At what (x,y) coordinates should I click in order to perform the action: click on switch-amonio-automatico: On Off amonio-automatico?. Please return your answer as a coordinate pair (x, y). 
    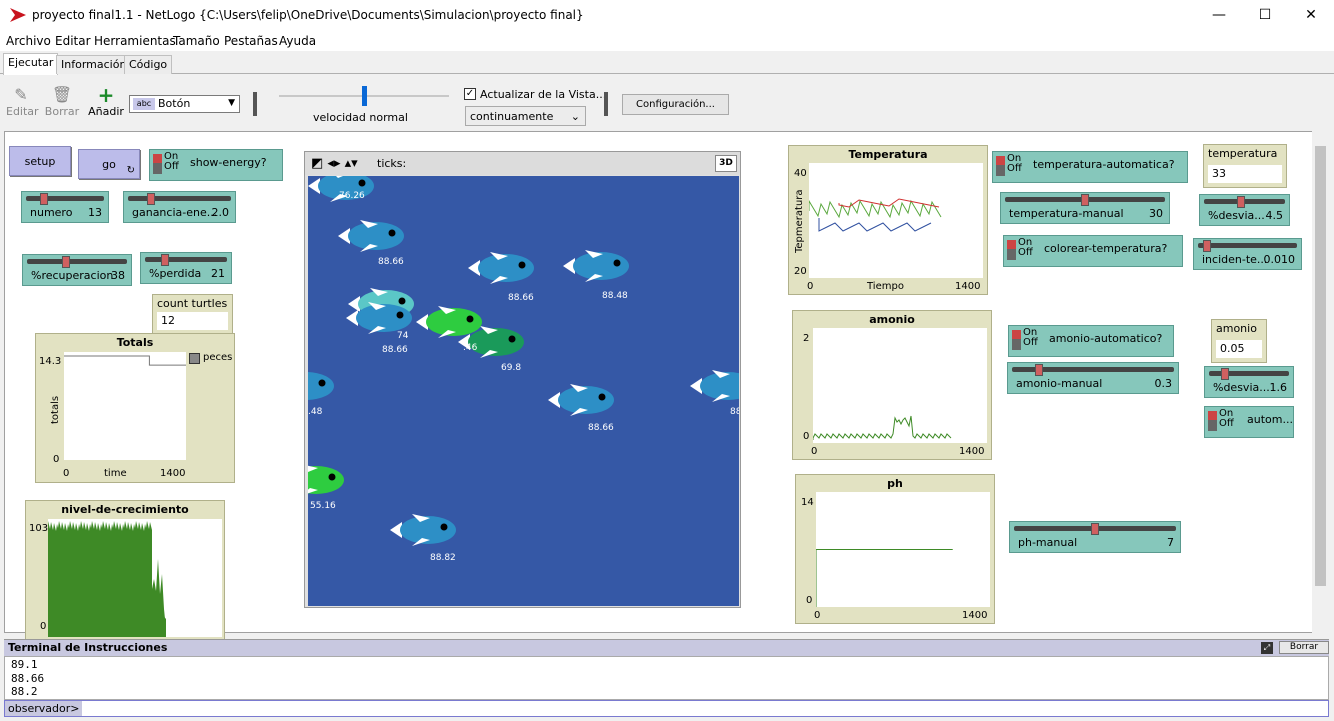
    Looking at the image, I should click on (1091, 341).